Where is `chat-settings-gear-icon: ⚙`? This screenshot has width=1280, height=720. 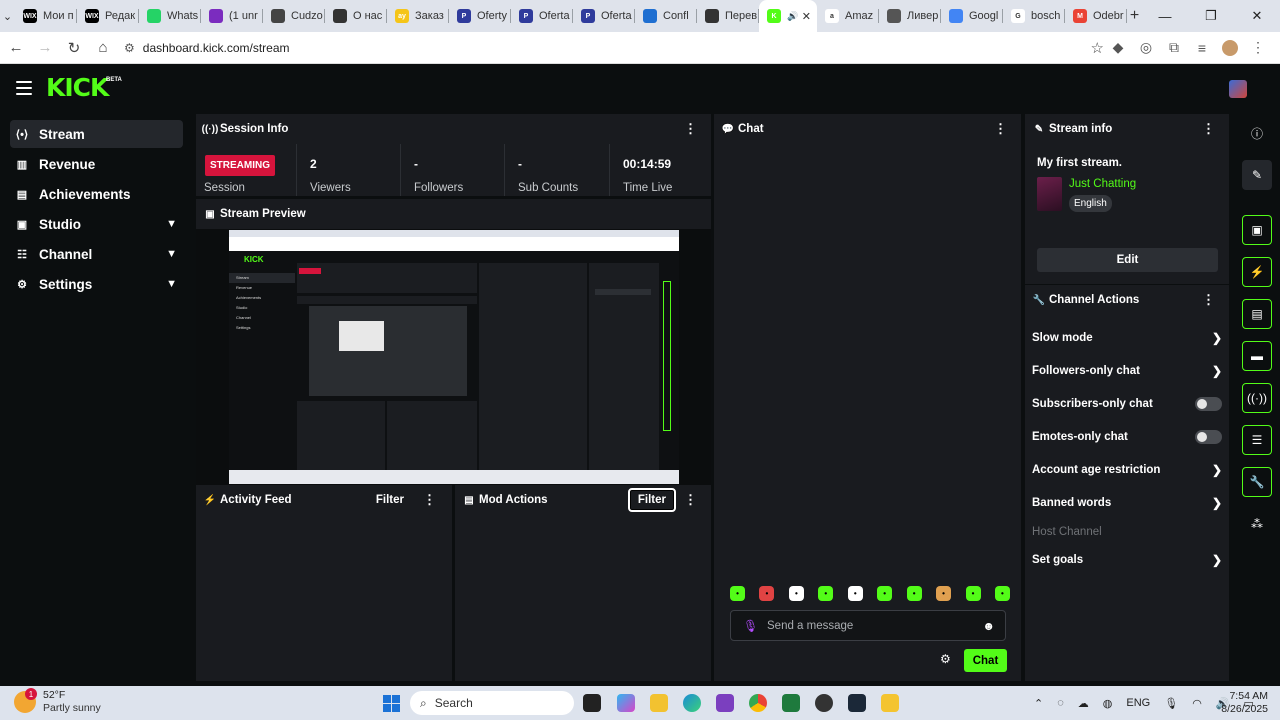 chat-settings-gear-icon: ⚙ is located at coordinates (945, 659).